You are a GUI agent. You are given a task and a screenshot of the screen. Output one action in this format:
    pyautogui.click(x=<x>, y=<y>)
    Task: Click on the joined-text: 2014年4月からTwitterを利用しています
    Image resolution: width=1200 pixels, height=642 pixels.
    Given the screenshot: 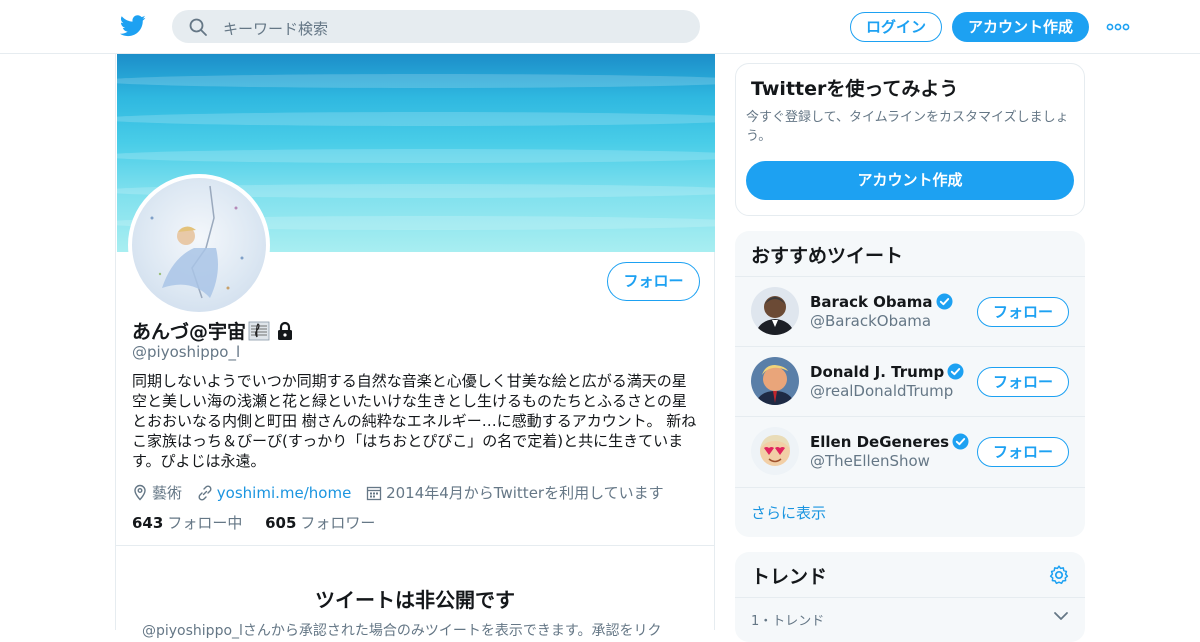 What is the action you would take?
    pyautogui.click(x=525, y=493)
    